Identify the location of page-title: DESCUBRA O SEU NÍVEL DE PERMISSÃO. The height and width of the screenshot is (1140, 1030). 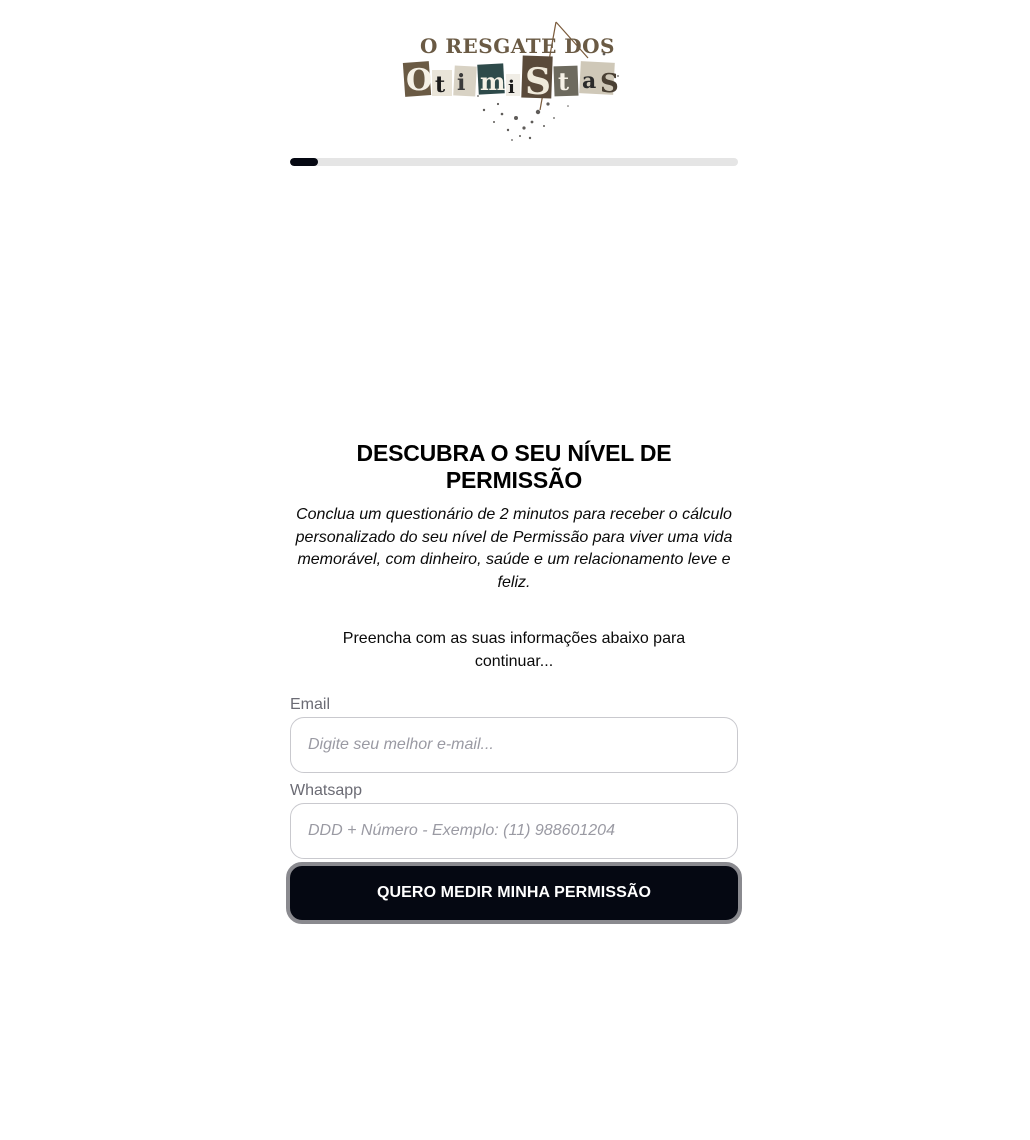
(514, 466).